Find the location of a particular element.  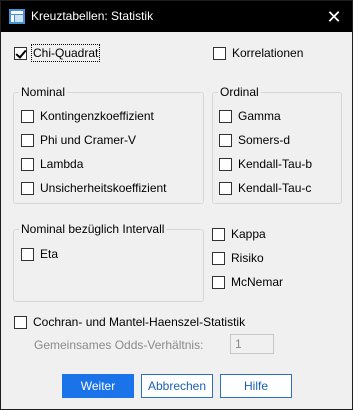

risiko-checkbox: Risiko is located at coordinates (238, 258).